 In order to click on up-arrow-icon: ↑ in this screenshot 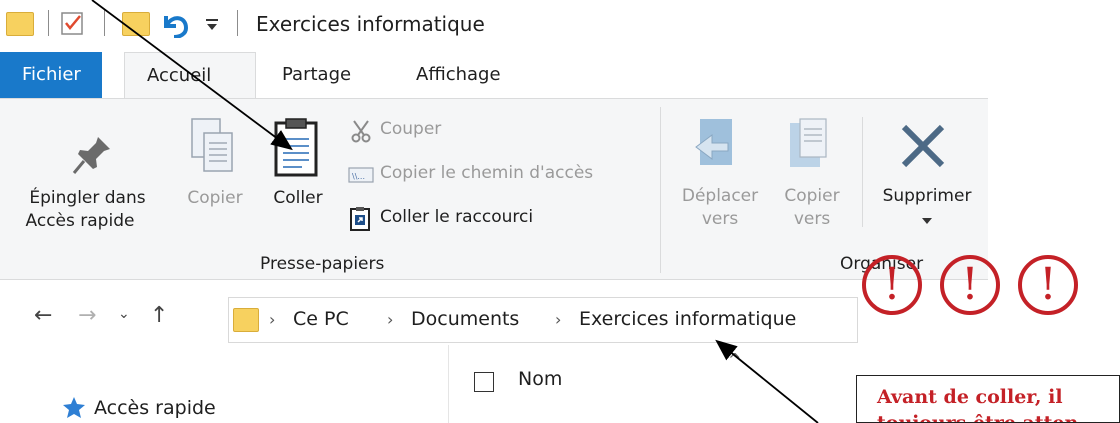, I will do `click(159, 315)`.